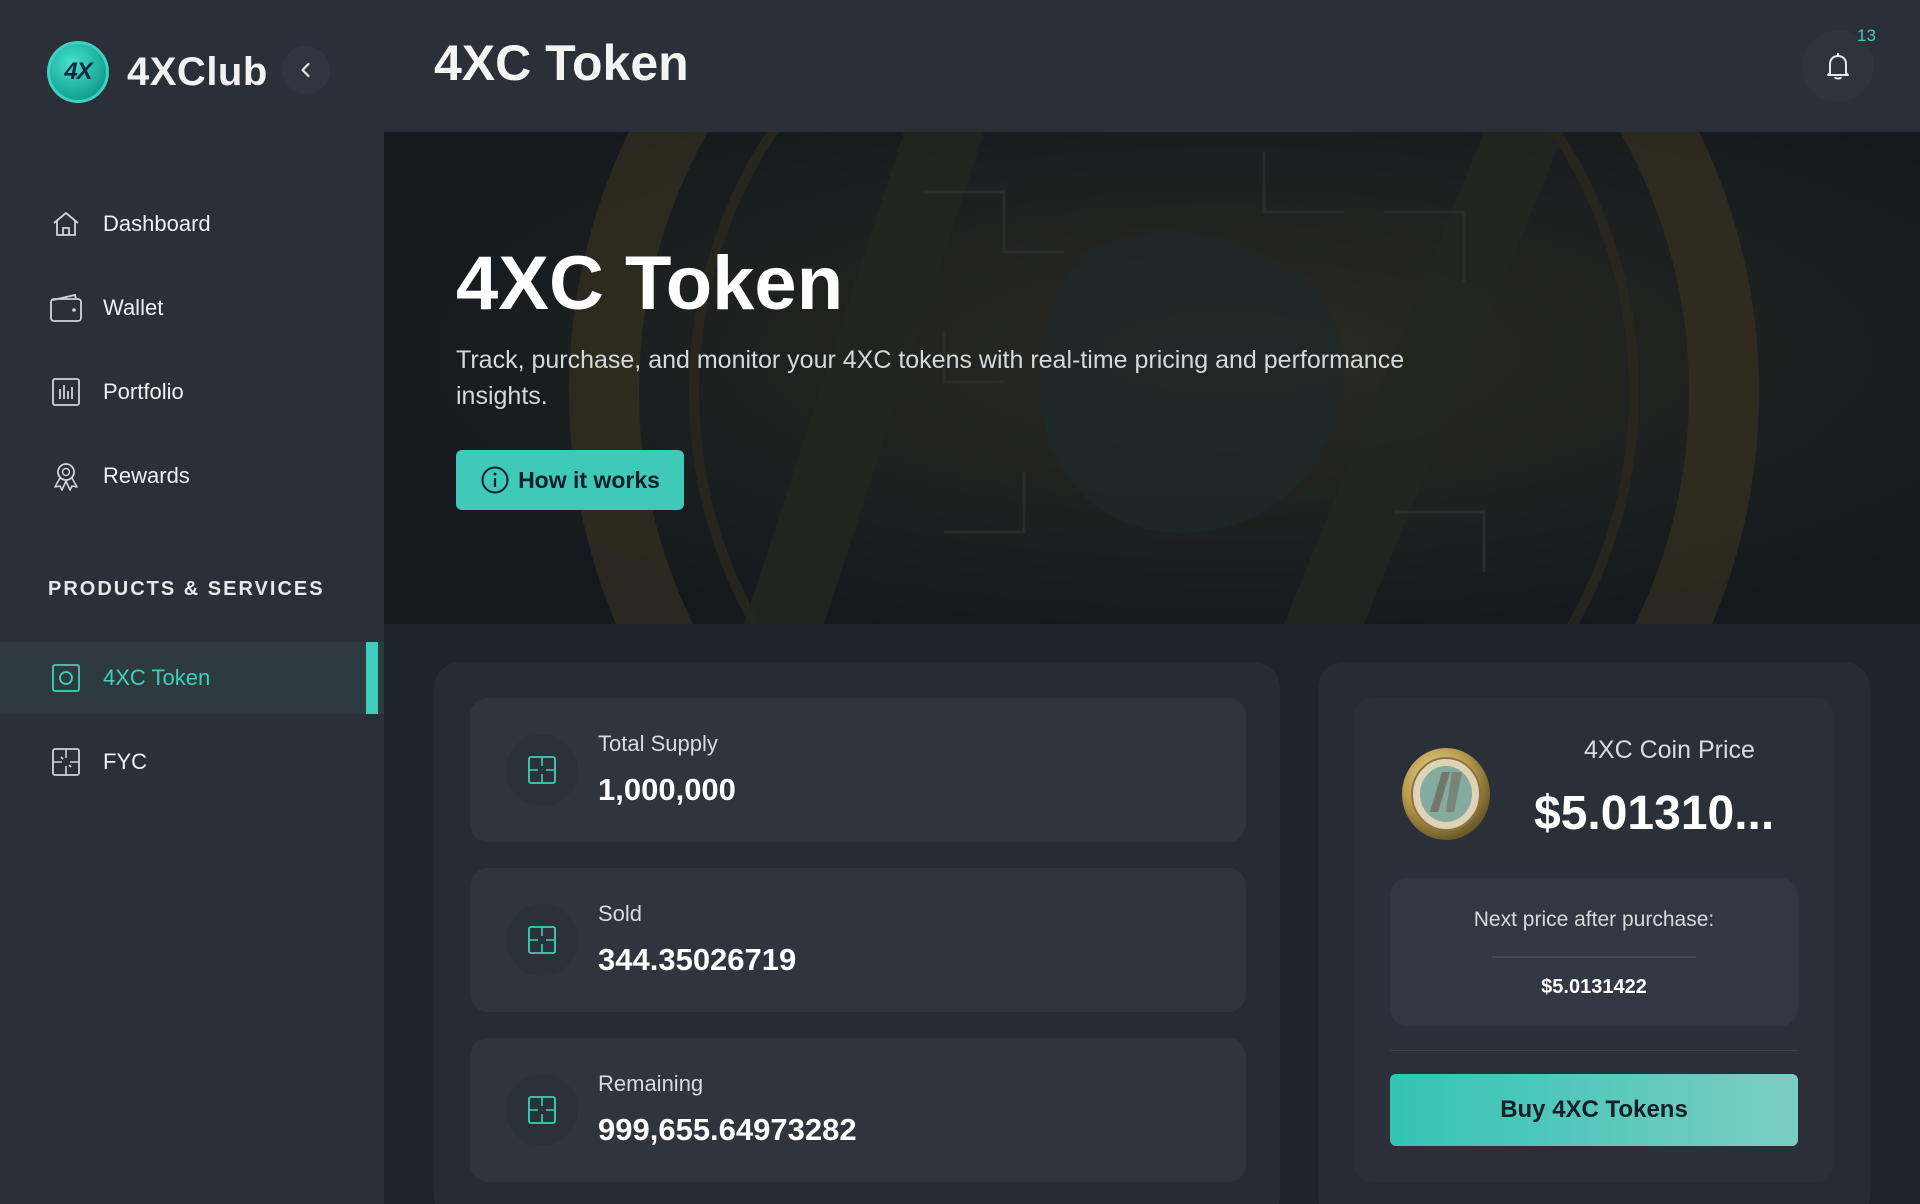 The image size is (1920, 1204). Describe the element at coordinates (157, 677) in the screenshot. I see `sidebar-item-label: 4XC Token` at that location.